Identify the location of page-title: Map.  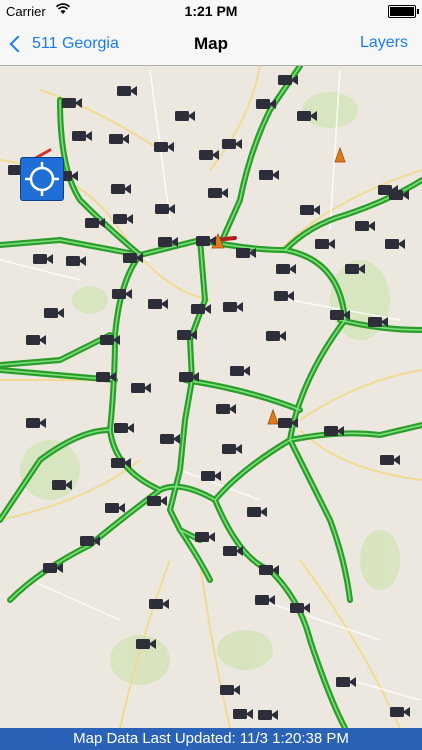
(211, 43).